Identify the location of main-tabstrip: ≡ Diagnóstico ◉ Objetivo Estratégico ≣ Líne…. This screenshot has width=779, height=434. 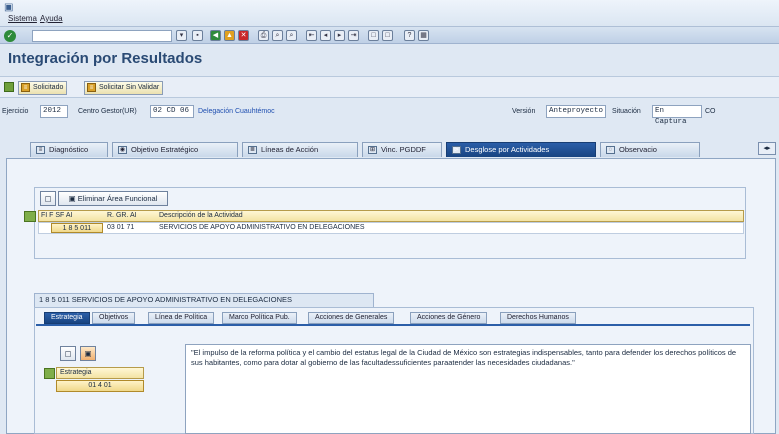
(389, 149).